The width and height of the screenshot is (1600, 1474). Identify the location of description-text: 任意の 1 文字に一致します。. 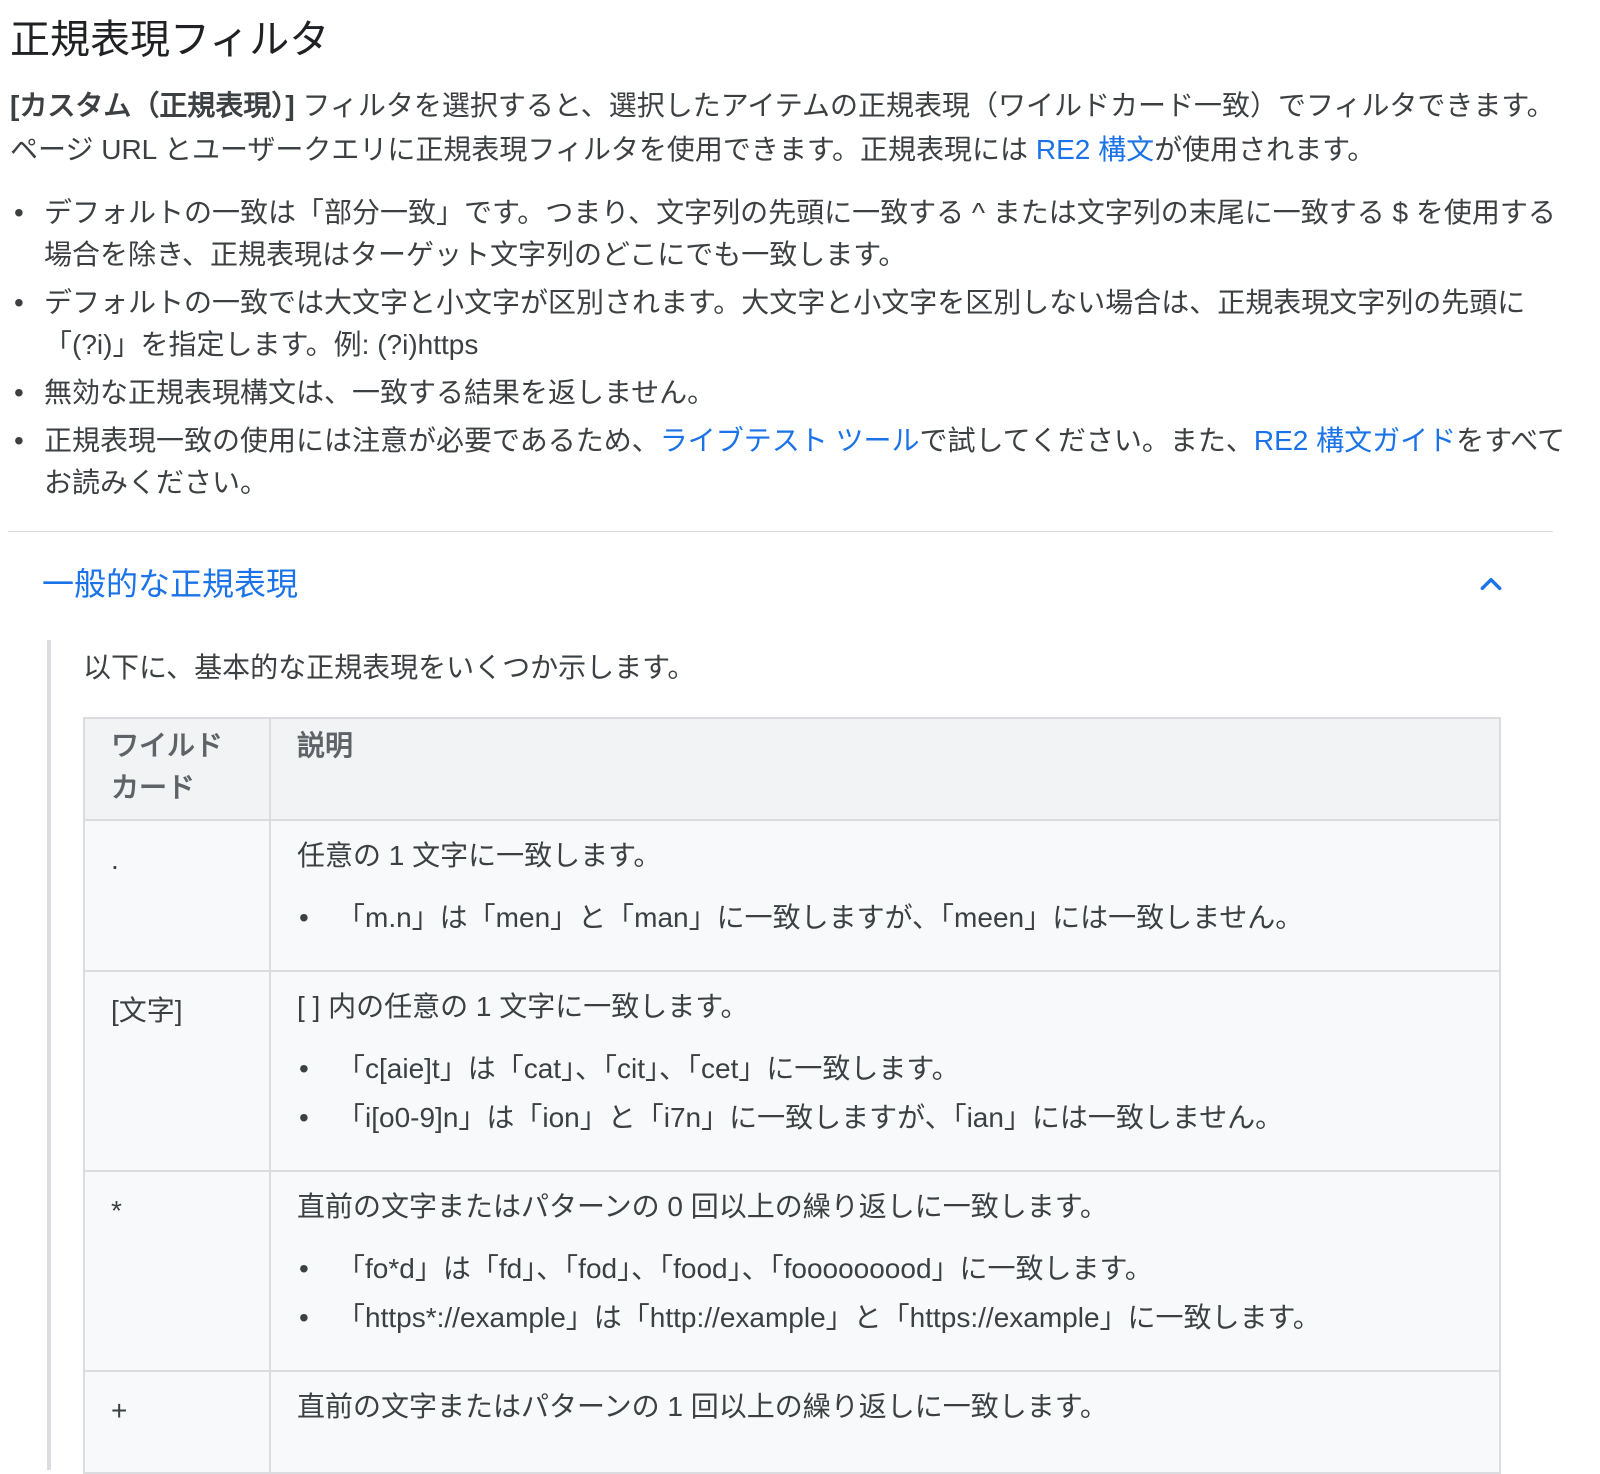
(479, 855).